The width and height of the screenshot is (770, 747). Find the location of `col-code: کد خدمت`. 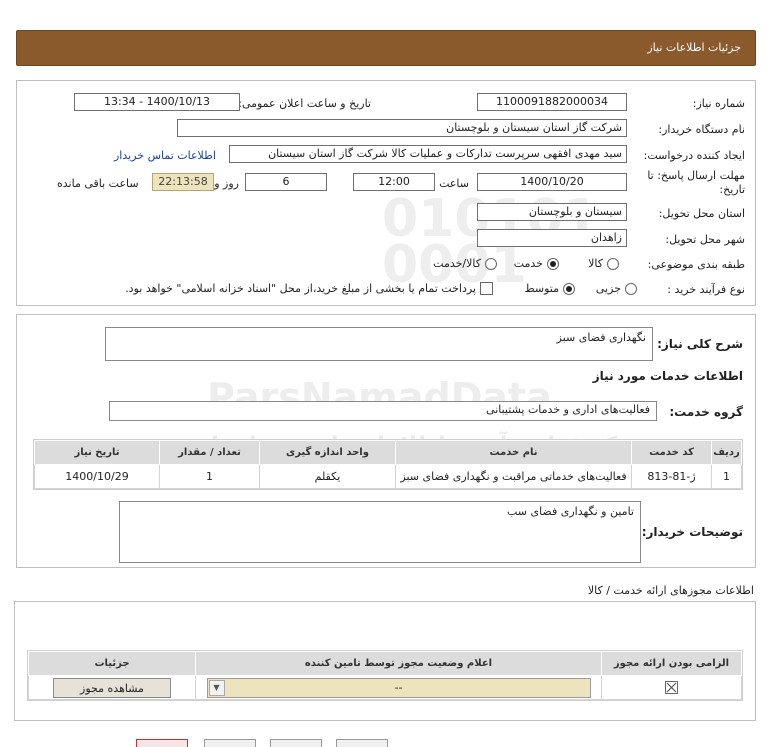

col-code: کد خدمت is located at coordinates (671, 452).